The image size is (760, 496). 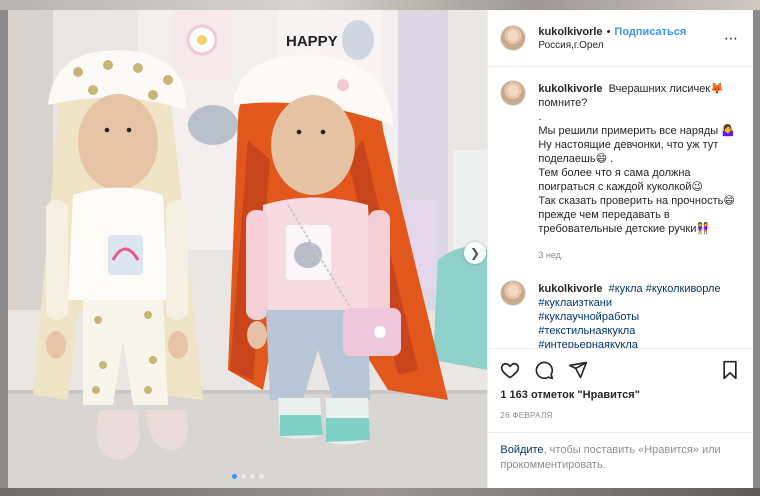 I want to click on login-link: Войдите, so click(x=521, y=450).